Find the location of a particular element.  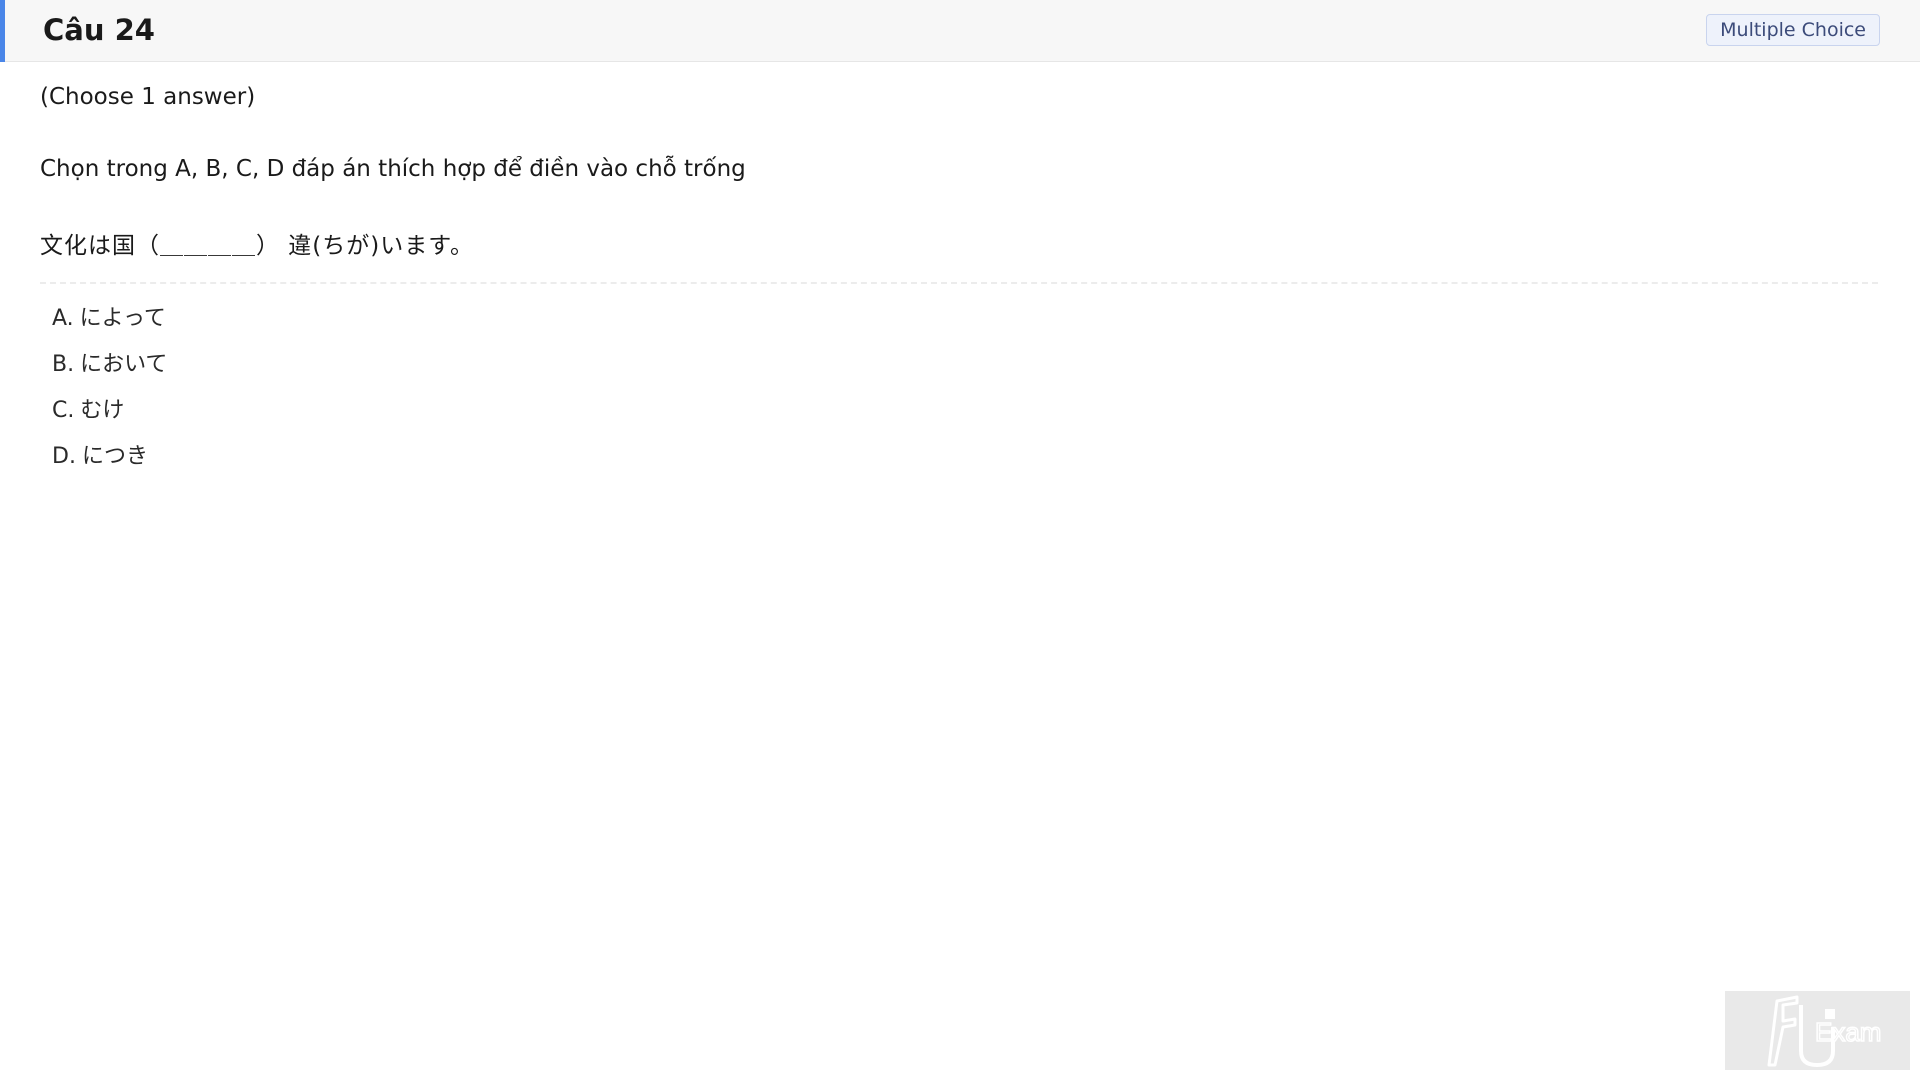

question-sentence: 文化は国（＿＿＿＿） 違(ちが)います。 is located at coordinates (257, 246).